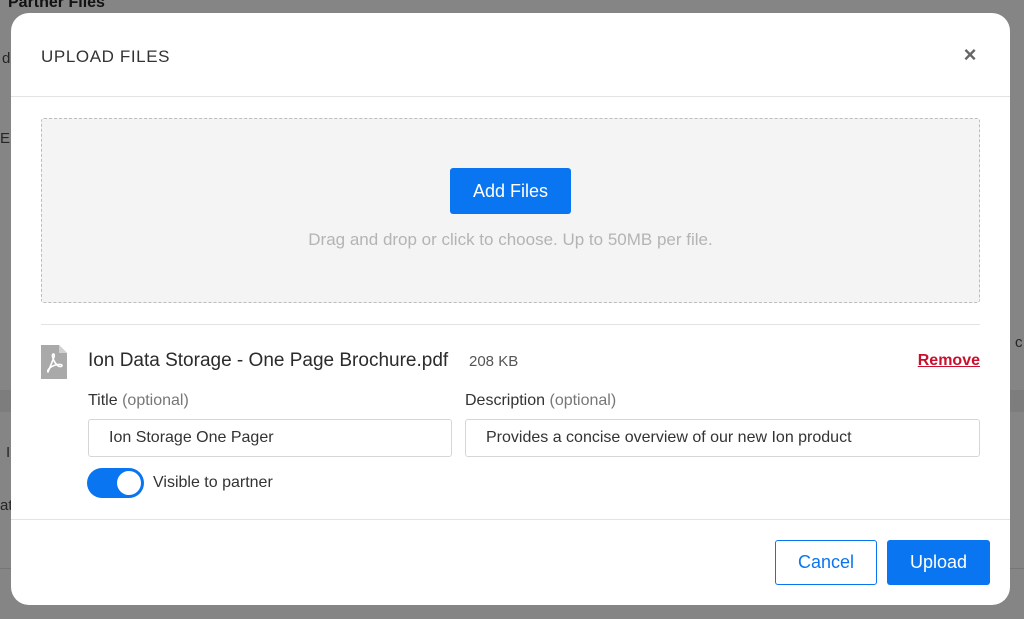 This screenshot has height=619, width=1024. I want to click on visible-to-partner-toggle, so click(115, 483).